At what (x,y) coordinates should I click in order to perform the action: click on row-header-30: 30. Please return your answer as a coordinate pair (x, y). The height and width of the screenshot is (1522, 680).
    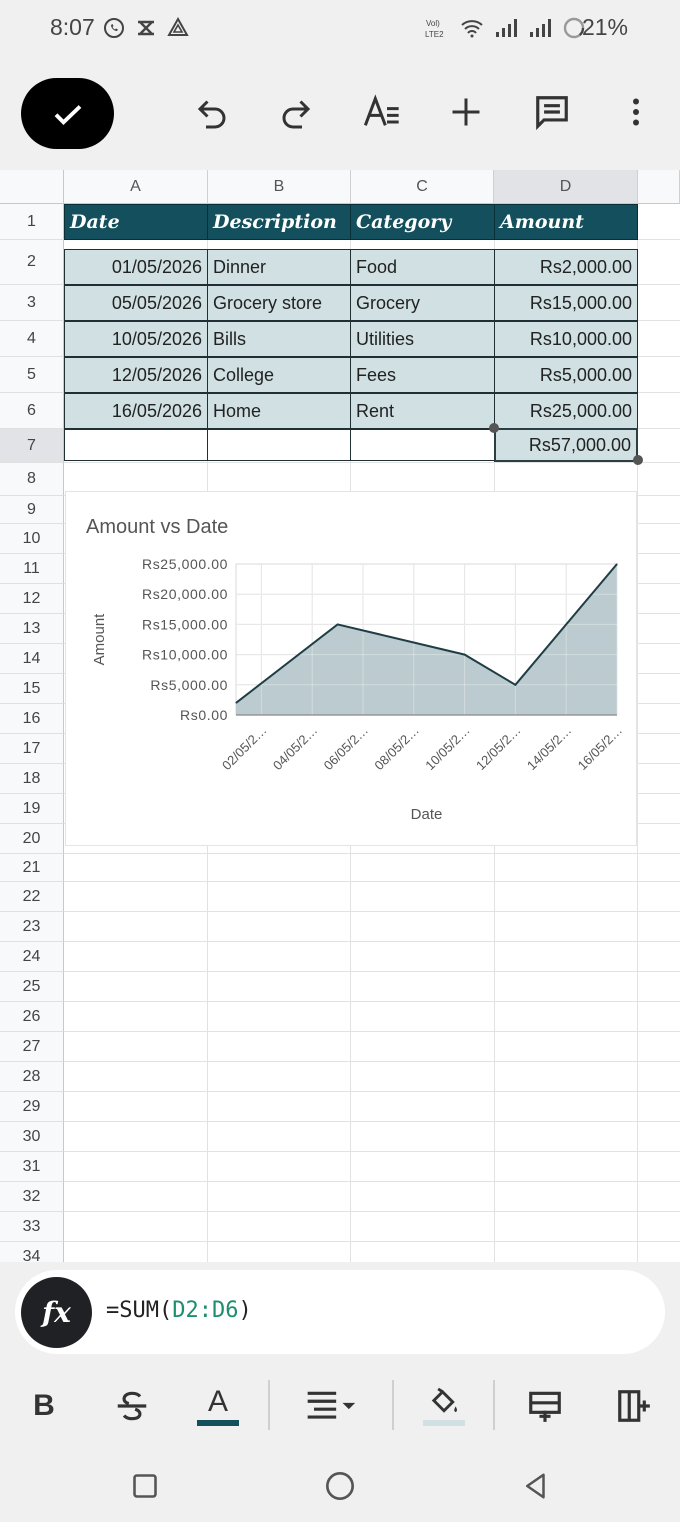
    Looking at the image, I should click on (32, 1137).